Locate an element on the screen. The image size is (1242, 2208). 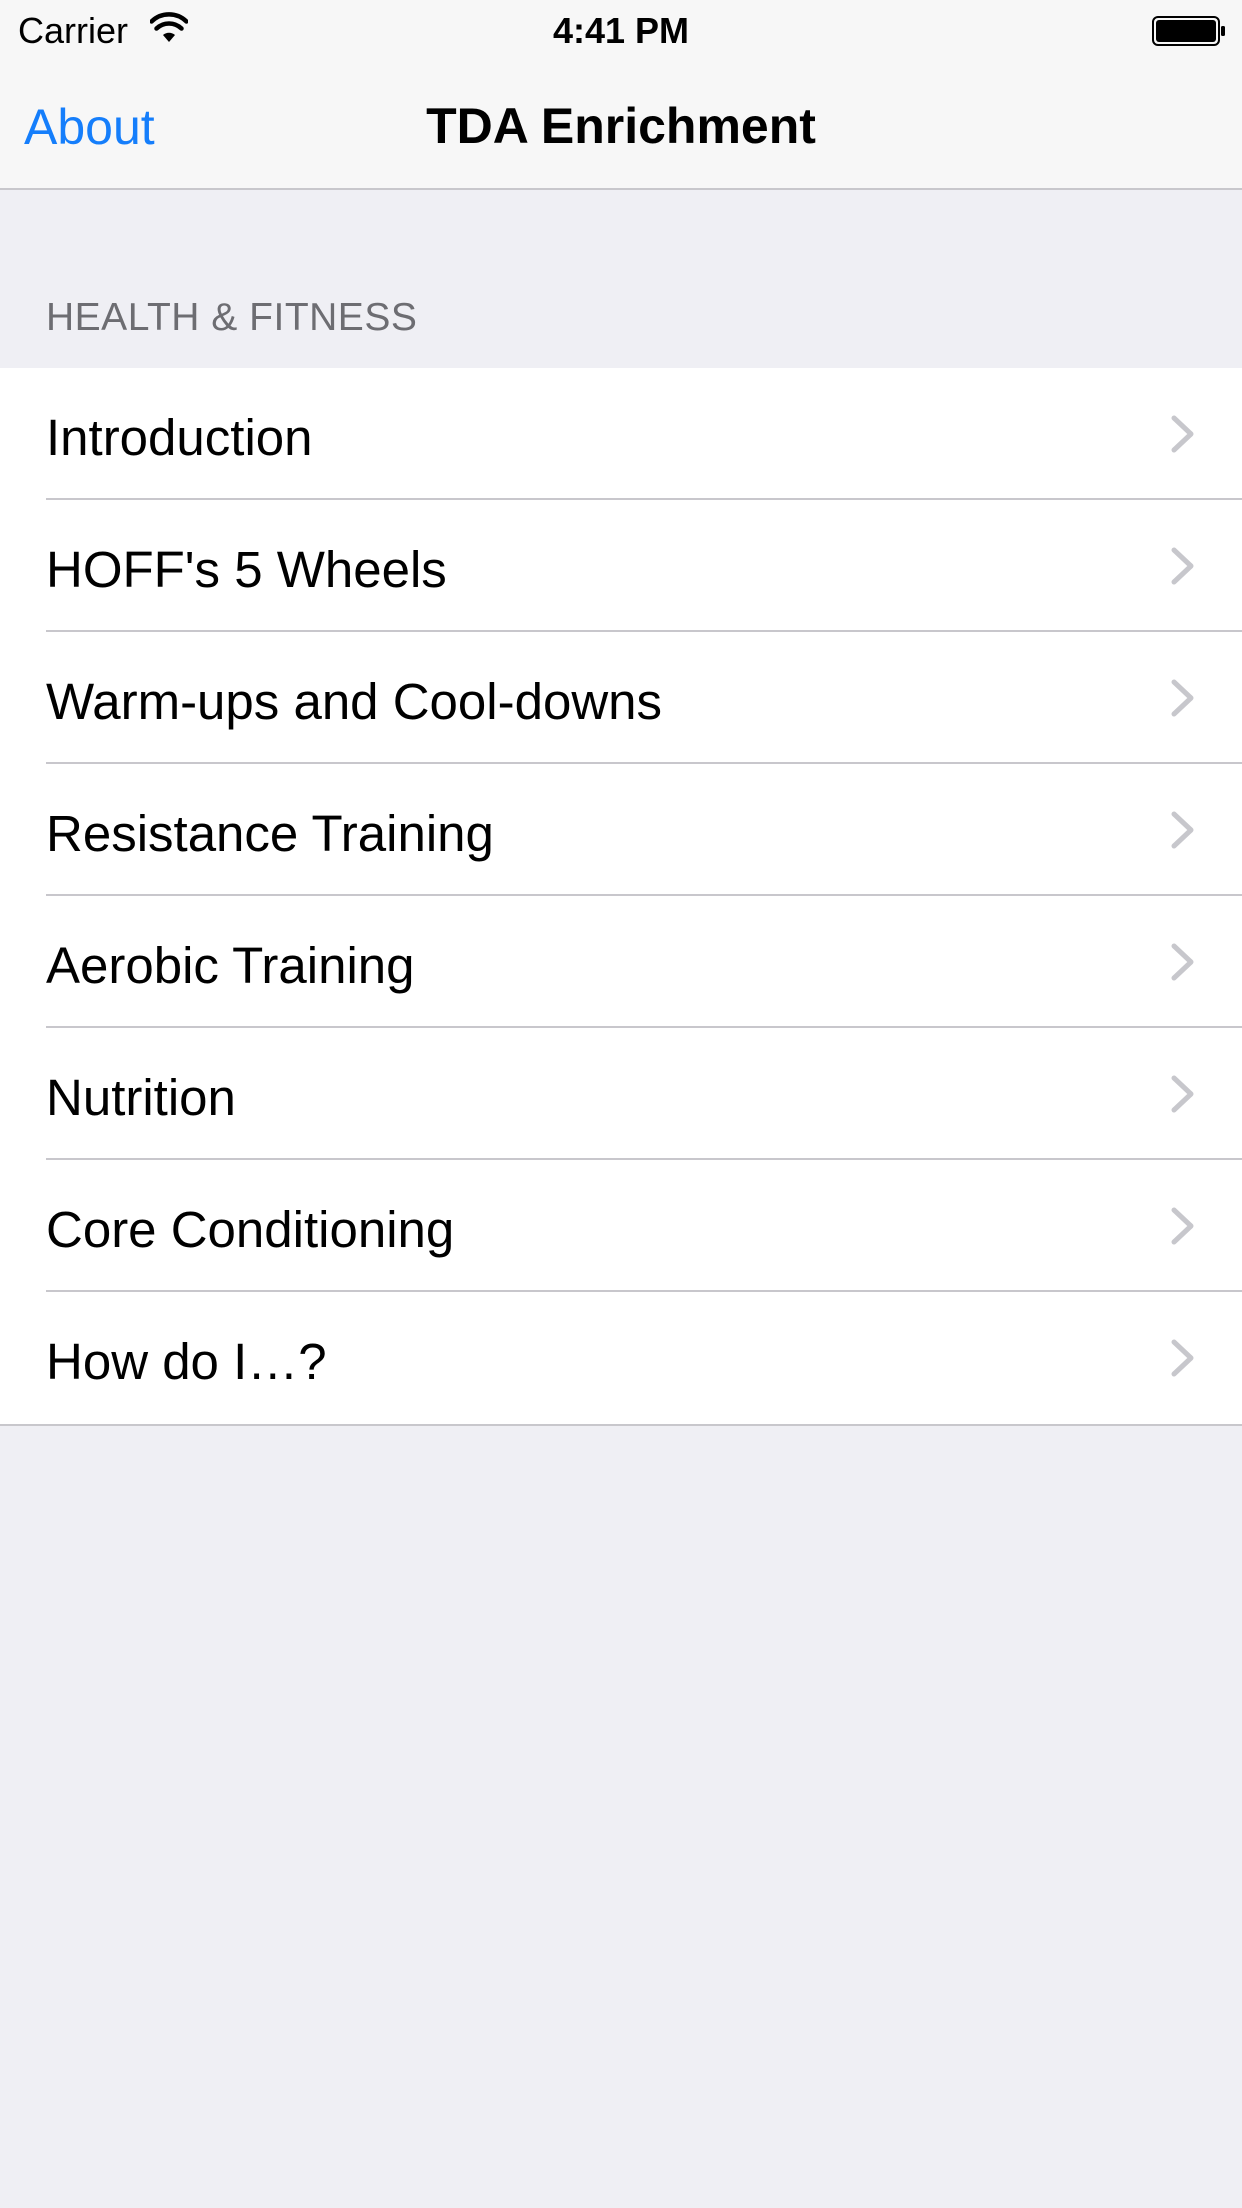
navigation-bar: About TDA Enrichment is located at coordinates (621, 125).